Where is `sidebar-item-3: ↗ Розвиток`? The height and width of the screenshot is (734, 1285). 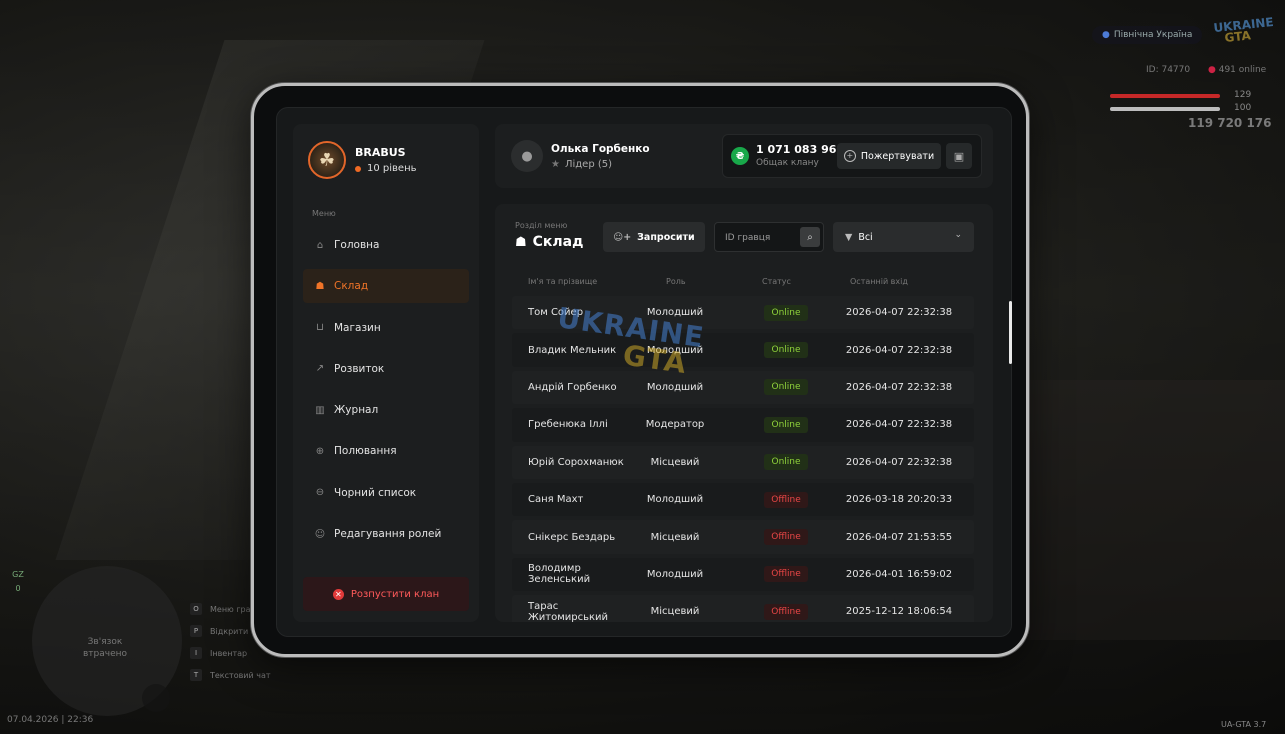
sidebar-item-3: ↗ Розвиток is located at coordinates (386, 369).